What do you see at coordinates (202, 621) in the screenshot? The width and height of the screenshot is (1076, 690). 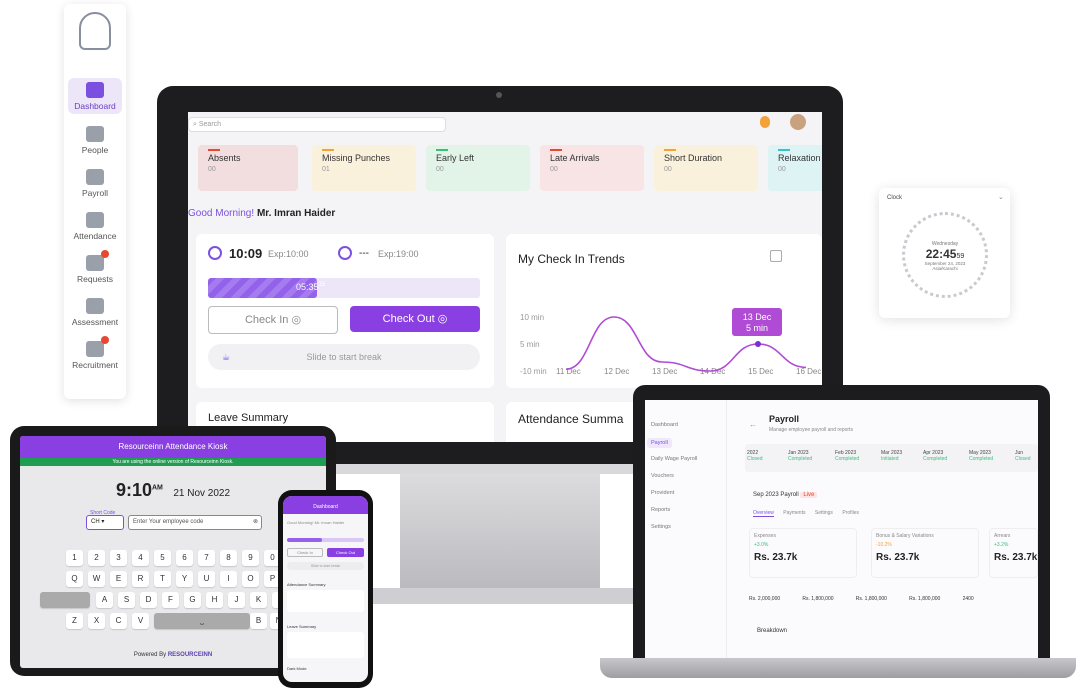 I see `space-key: ⎵` at bounding box center [202, 621].